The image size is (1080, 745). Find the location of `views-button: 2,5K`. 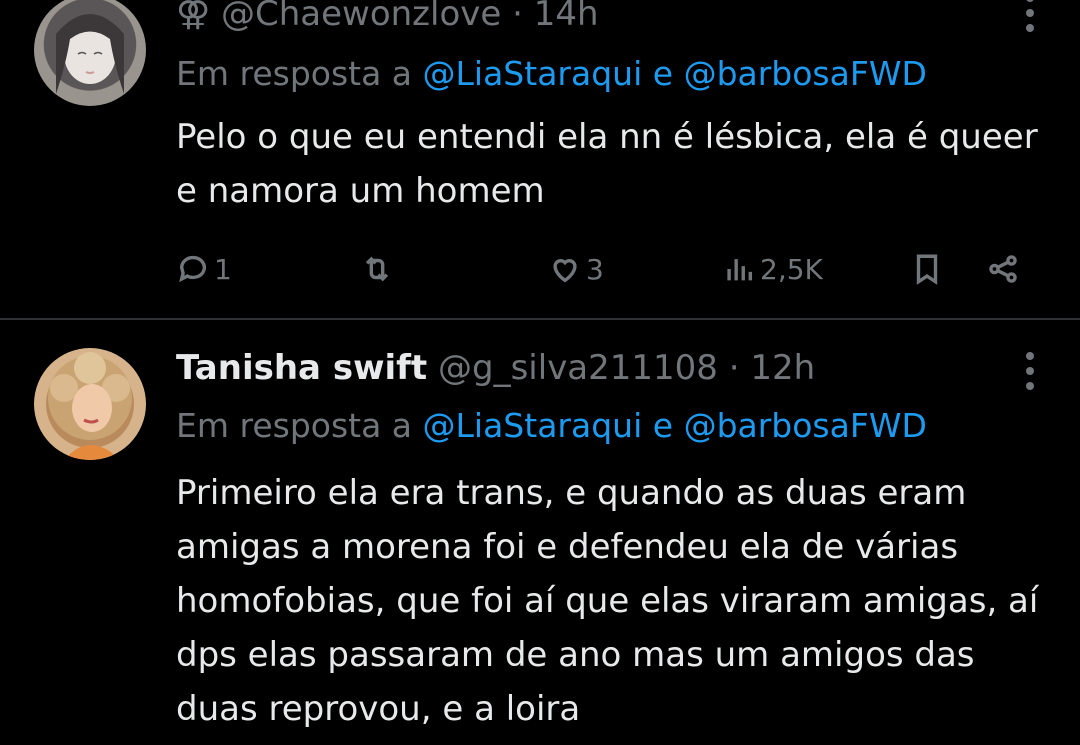

views-button: 2,5K is located at coordinates (772, 269).